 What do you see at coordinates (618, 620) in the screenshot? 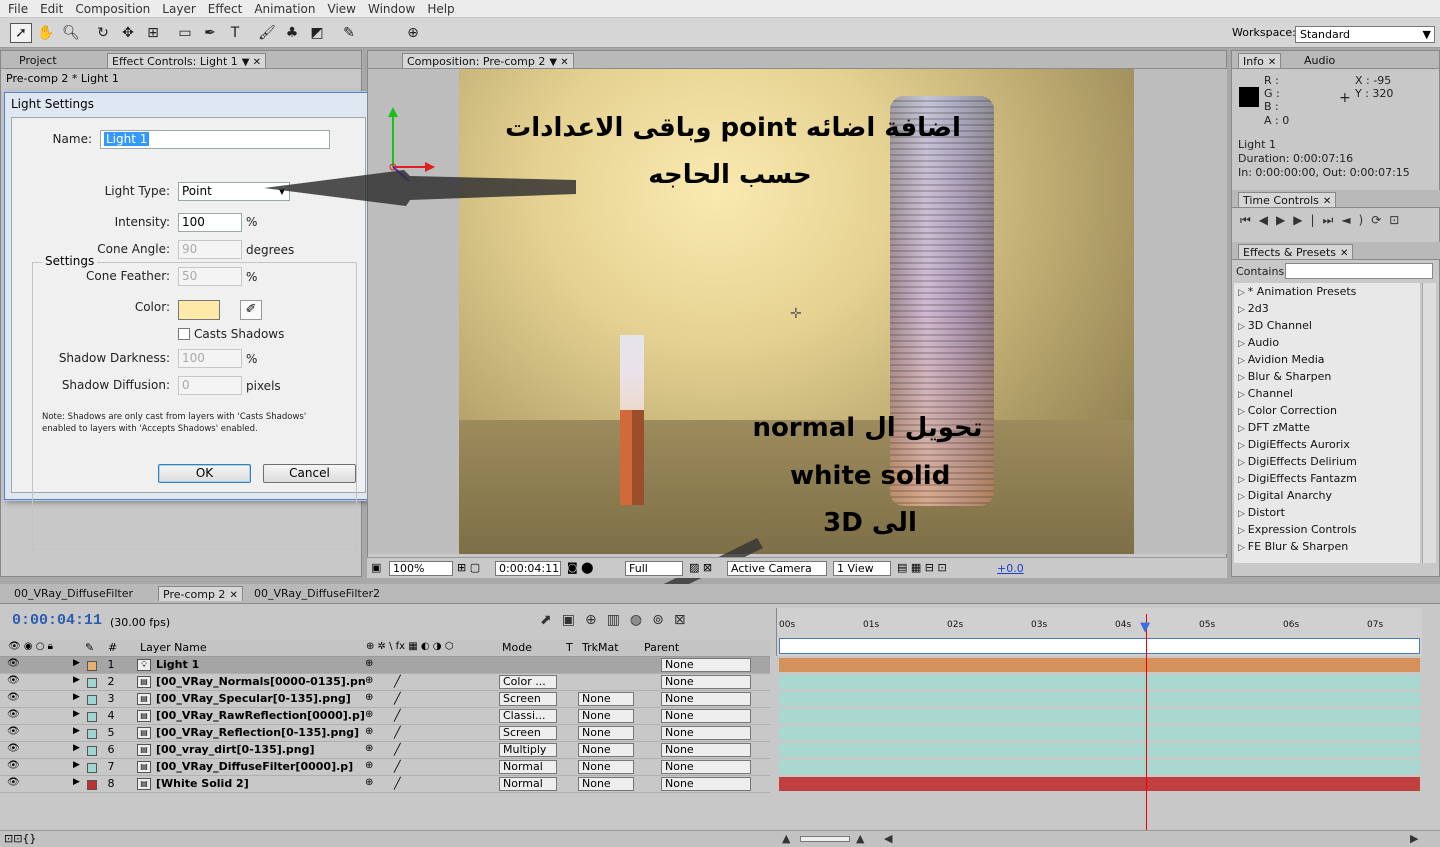
I see `timeline-switches-icon: ⬈▣⊕▥◍⊚⊠` at bounding box center [618, 620].